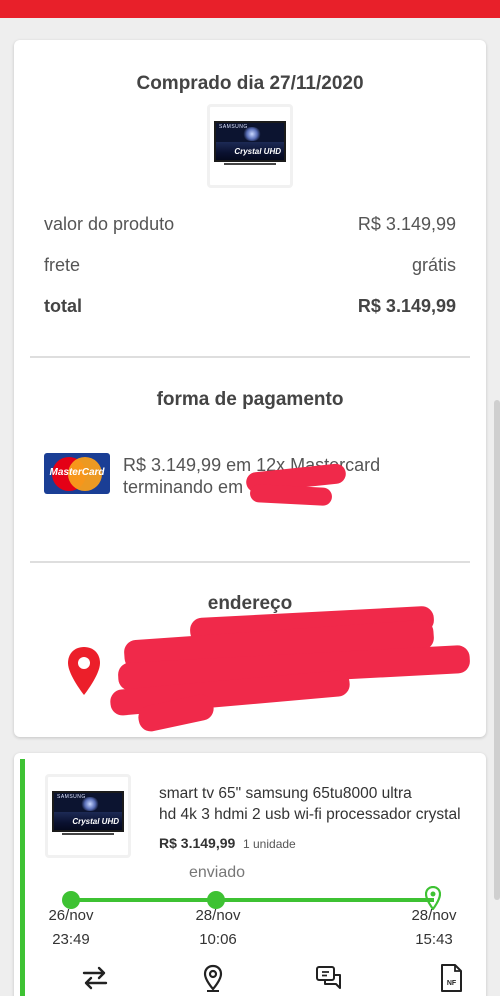 The width and height of the screenshot is (500, 996). Describe the element at coordinates (22, 877) in the screenshot. I see `status-accent-bar` at that location.